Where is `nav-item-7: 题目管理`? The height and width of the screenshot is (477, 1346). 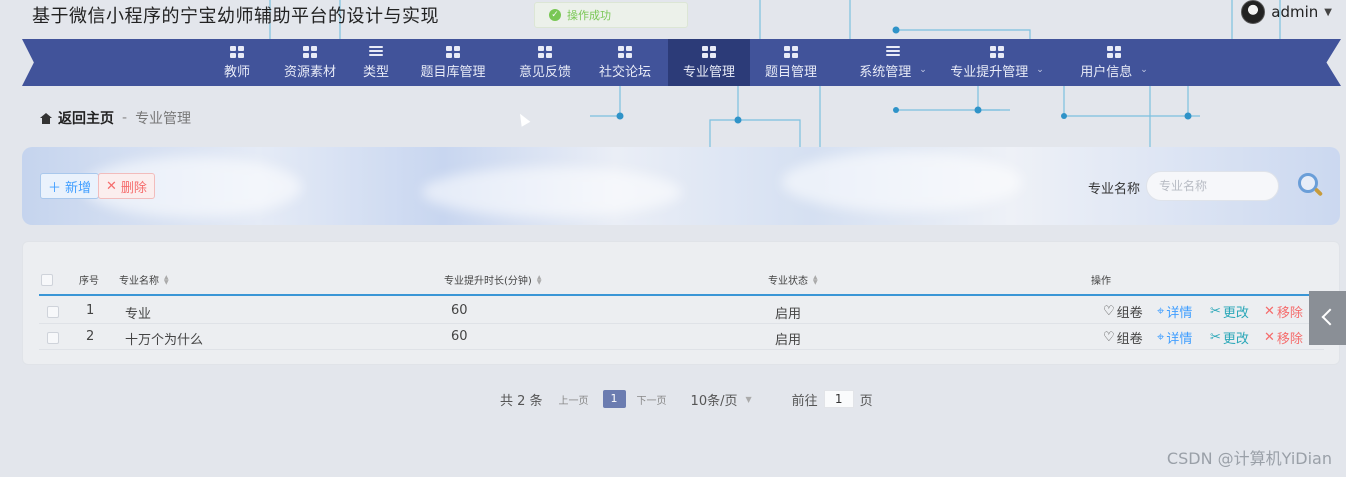 nav-item-7: 题目管理 is located at coordinates (791, 62).